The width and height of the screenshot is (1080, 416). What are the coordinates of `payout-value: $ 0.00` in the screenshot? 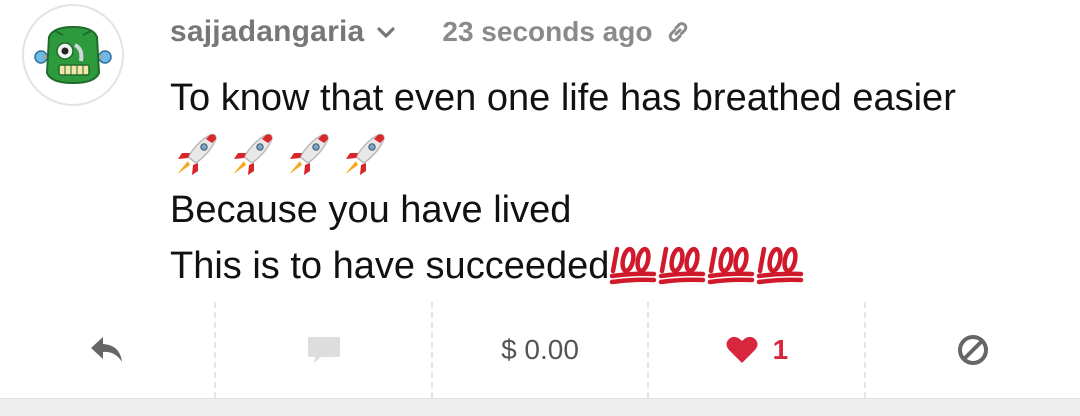 It's located at (540, 349).